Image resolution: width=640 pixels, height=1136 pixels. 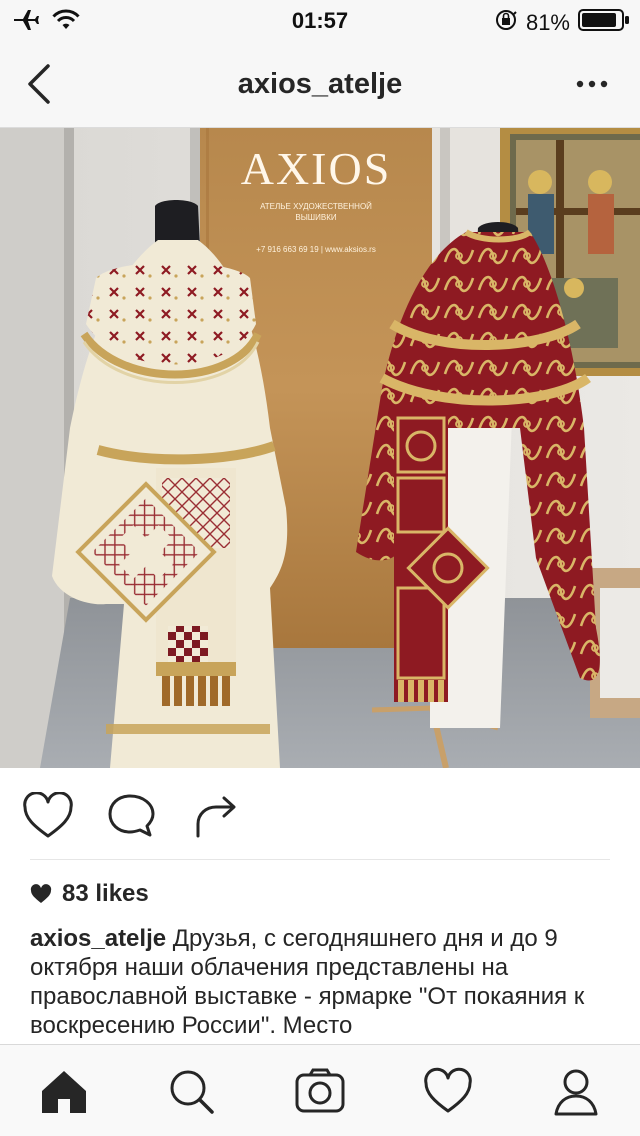 What do you see at coordinates (105, 893) in the screenshot?
I see `likes-label: 83 likes` at bounding box center [105, 893].